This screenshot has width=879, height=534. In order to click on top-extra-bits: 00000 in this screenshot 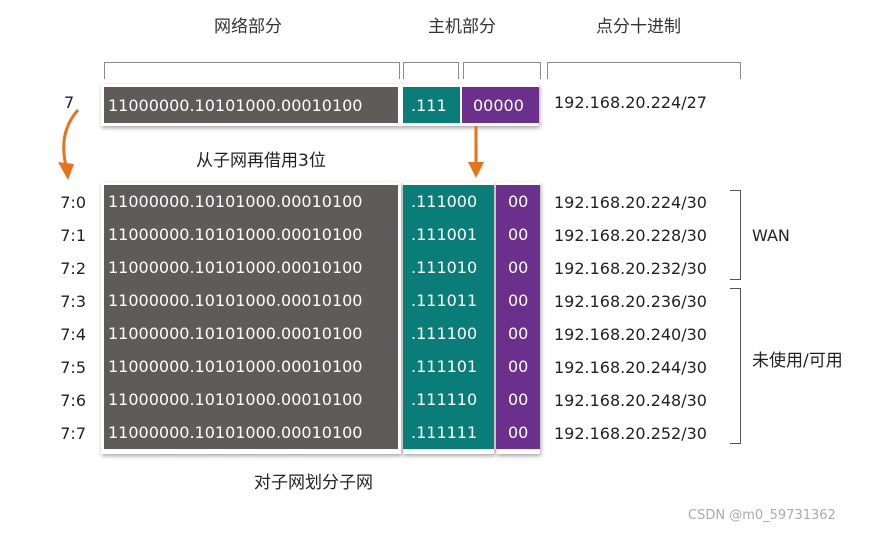, I will do `click(500, 105)`.